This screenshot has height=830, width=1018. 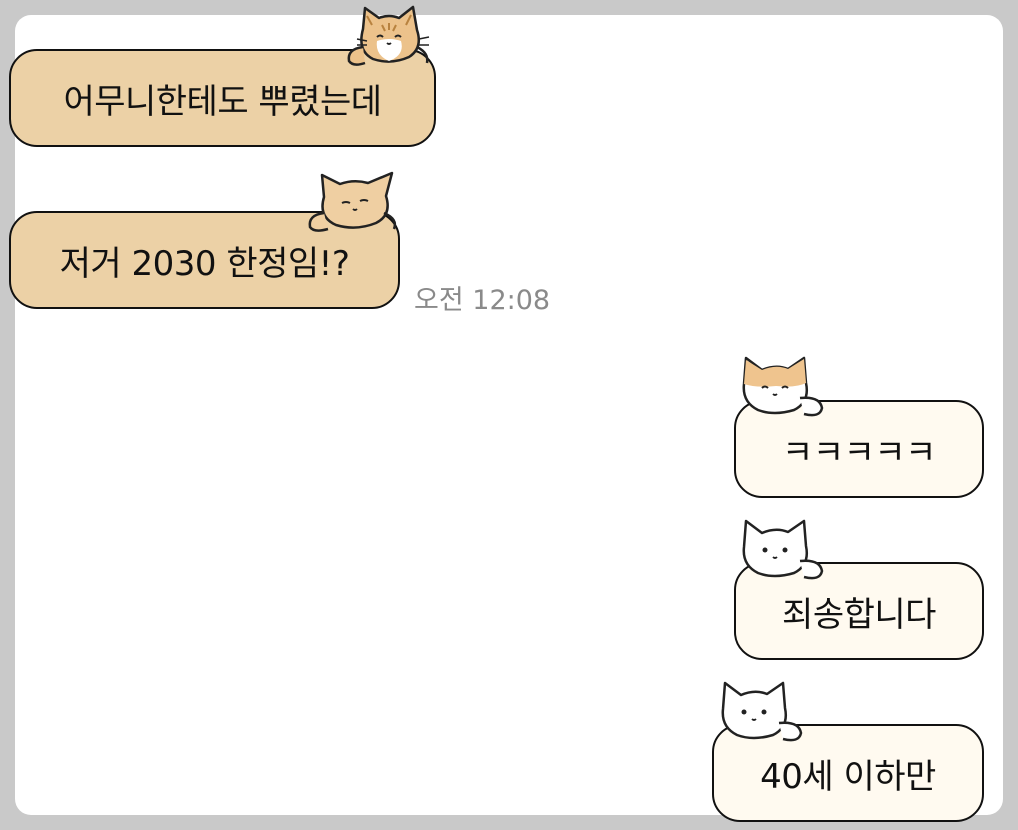 I want to click on orange-white-cat-icon, so click(x=783, y=386).